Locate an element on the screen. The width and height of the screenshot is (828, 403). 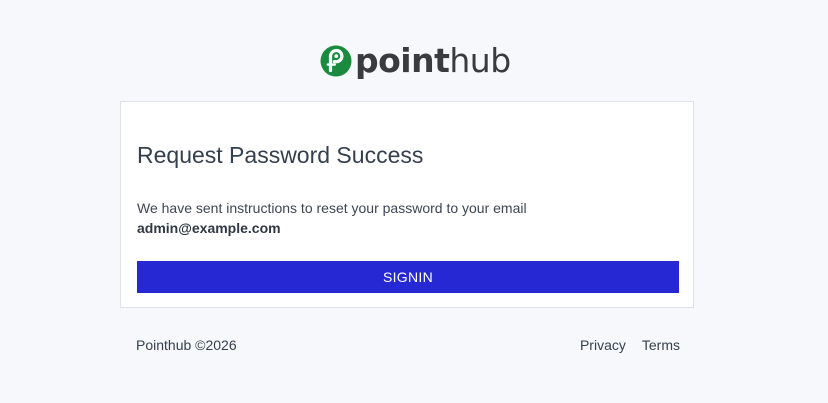
brand-logo: pointhub is located at coordinates (415, 61).